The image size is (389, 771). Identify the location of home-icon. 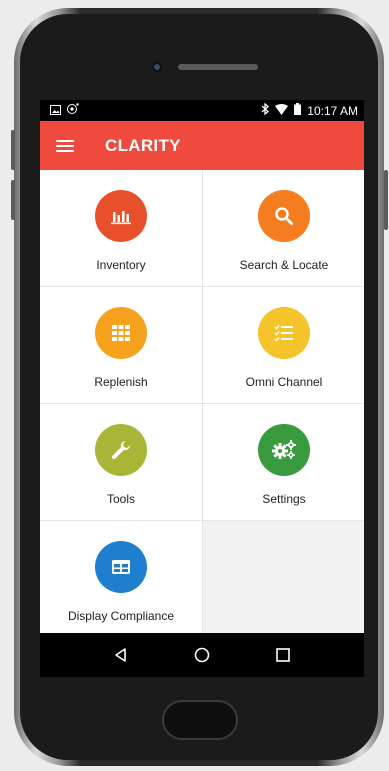
(202, 655).